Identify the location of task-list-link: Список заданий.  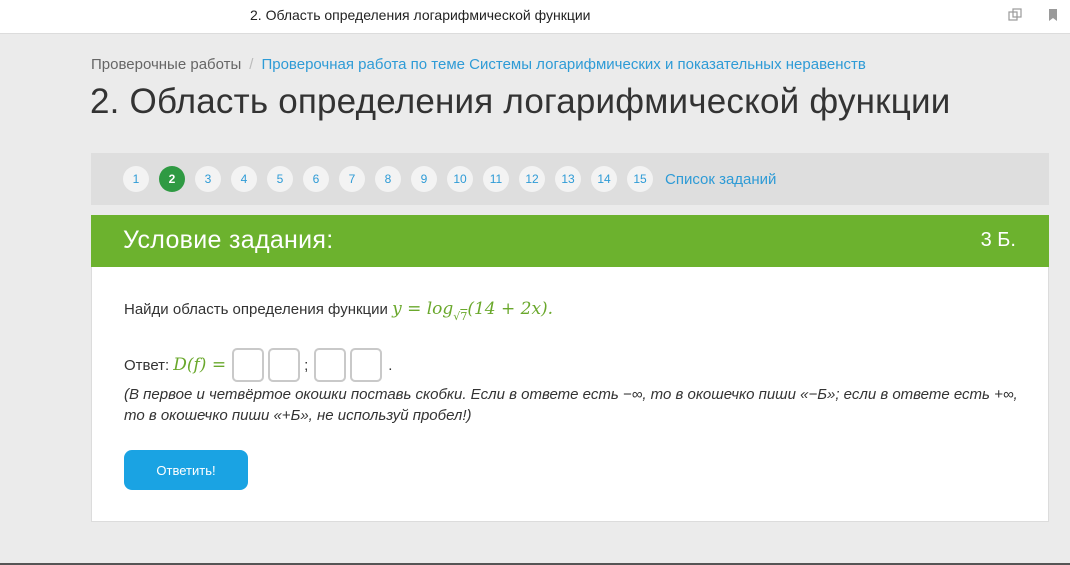
(720, 179).